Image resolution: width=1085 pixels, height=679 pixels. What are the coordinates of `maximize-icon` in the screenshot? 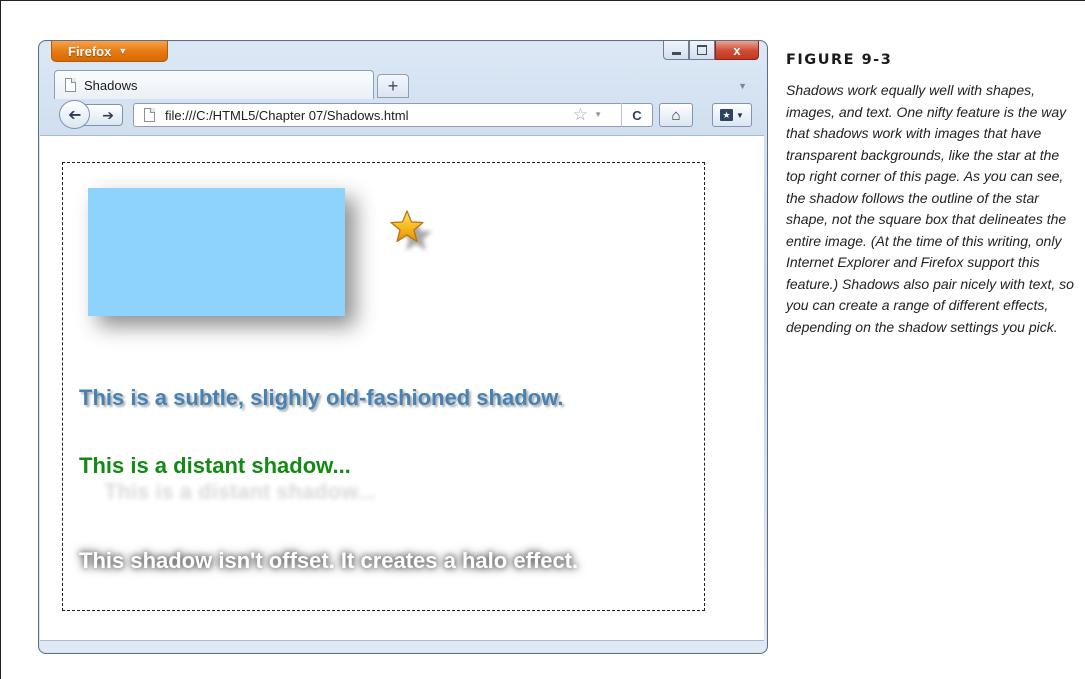 It's located at (702, 50).